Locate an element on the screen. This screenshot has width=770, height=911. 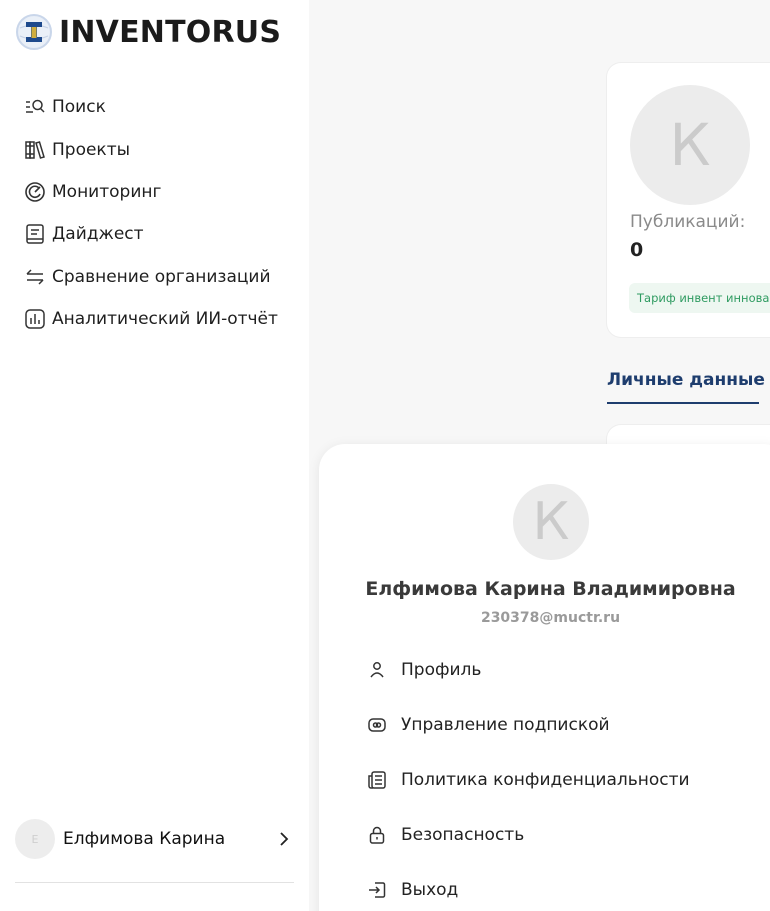
sidebar-item-ai-report: Аналитический ИИ-отчёт is located at coordinates (151, 319).